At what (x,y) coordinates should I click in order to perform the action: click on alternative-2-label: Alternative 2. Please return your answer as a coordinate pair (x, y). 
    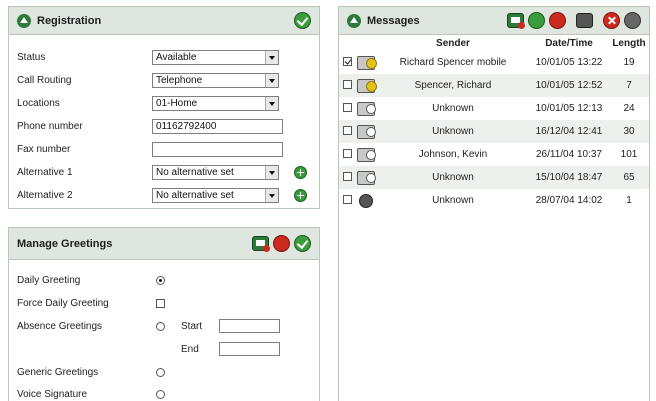
    Looking at the image, I should click on (45, 195).